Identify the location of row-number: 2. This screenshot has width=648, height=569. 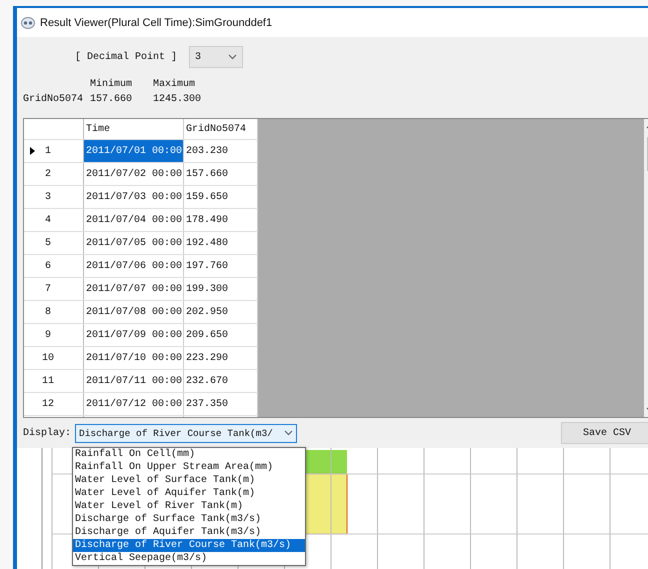
(48, 174).